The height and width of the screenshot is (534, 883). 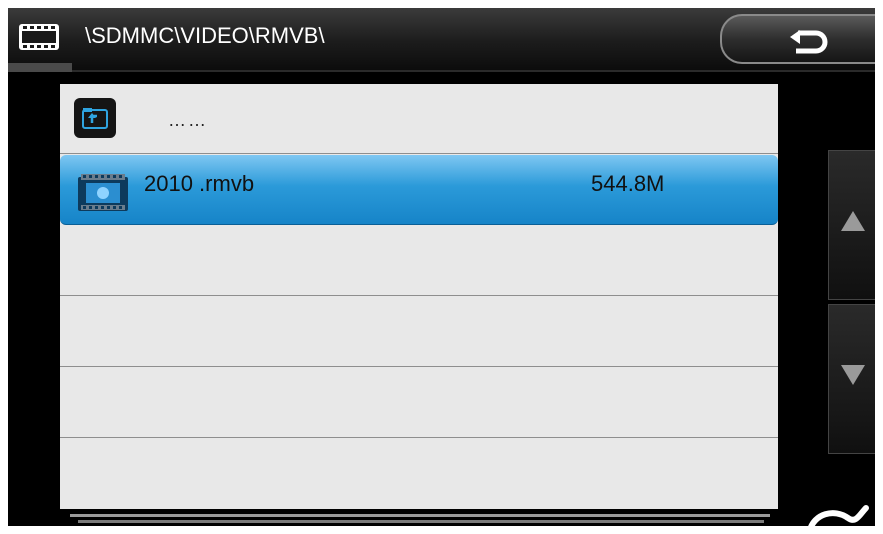 I want to click on scroll-up-button, so click(x=851, y=225).